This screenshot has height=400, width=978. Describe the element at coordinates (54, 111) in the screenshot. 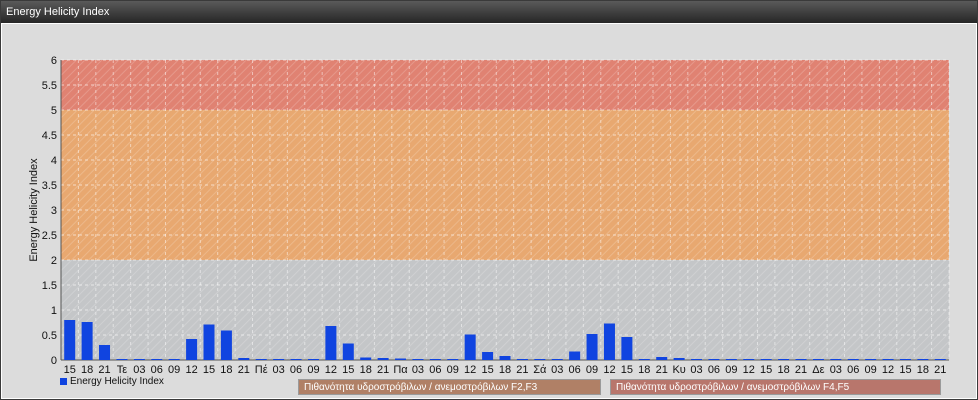

I see `y-tick-label: 5` at that location.